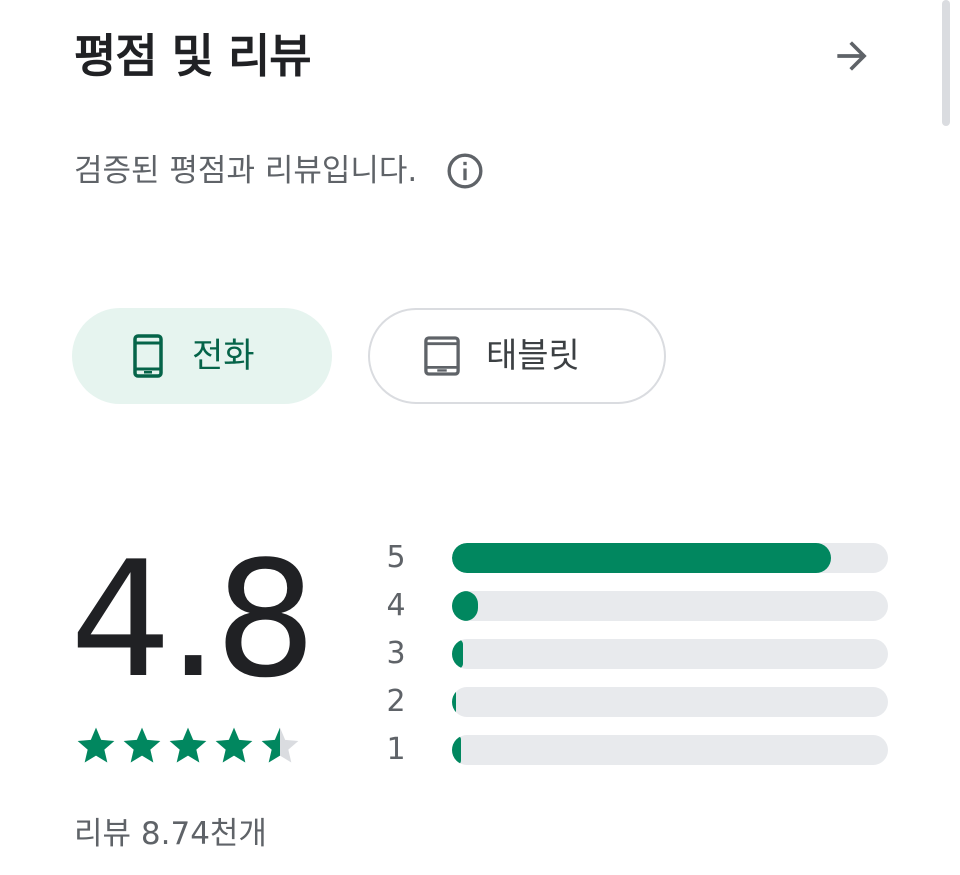 The height and width of the screenshot is (875, 960). Describe the element at coordinates (246, 171) in the screenshot. I see `verified-notice-text: 검증된 평점과 리뷰입니다.` at that location.